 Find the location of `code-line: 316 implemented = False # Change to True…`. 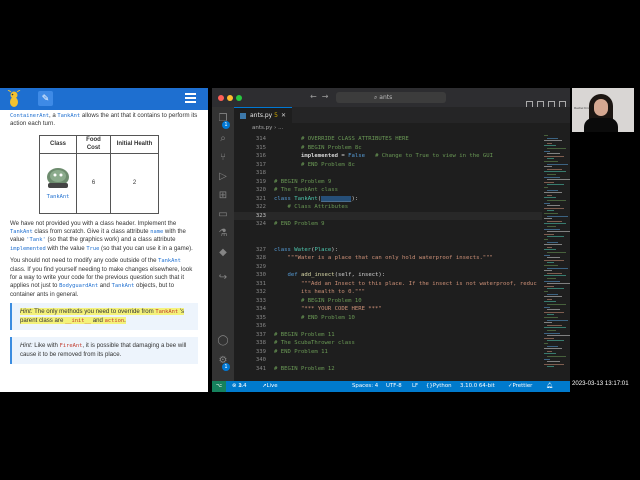

code-line: 316 implemented = False # Change to True… is located at coordinates (402, 156).